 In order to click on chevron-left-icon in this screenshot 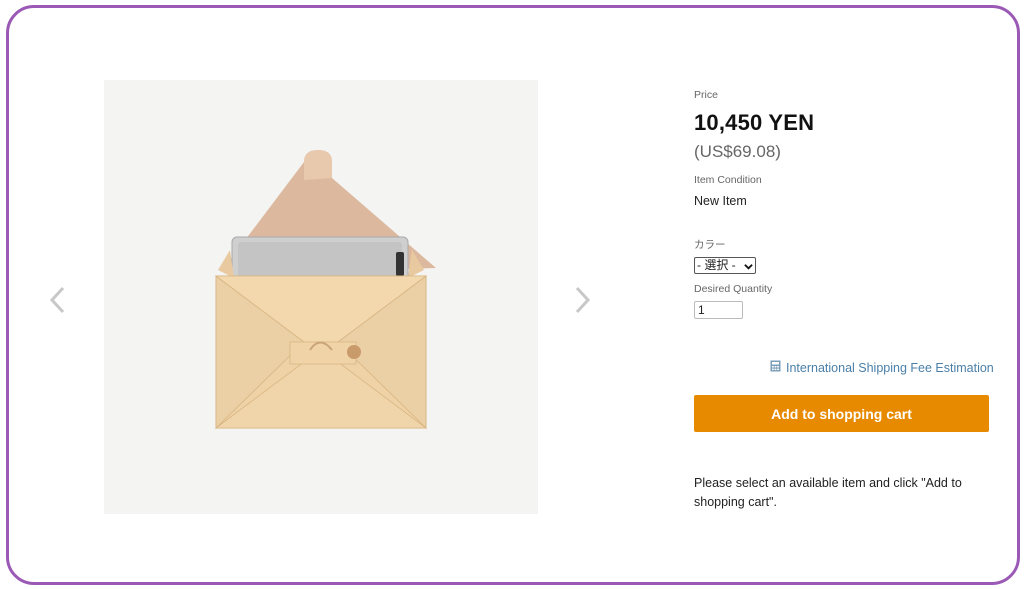, I will do `click(58, 300)`.